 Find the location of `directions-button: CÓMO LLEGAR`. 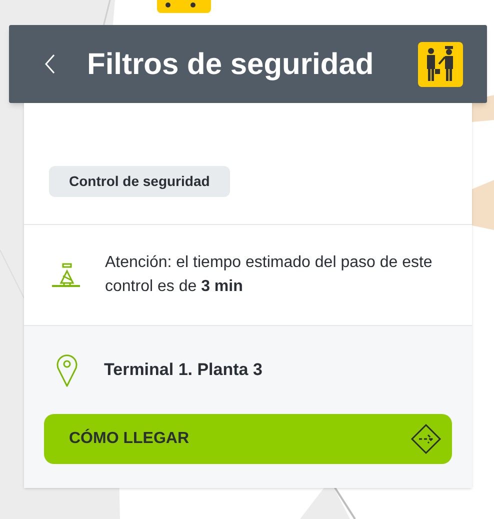

directions-button: CÓMO LLEGAR is located at coordinates (248, 439).